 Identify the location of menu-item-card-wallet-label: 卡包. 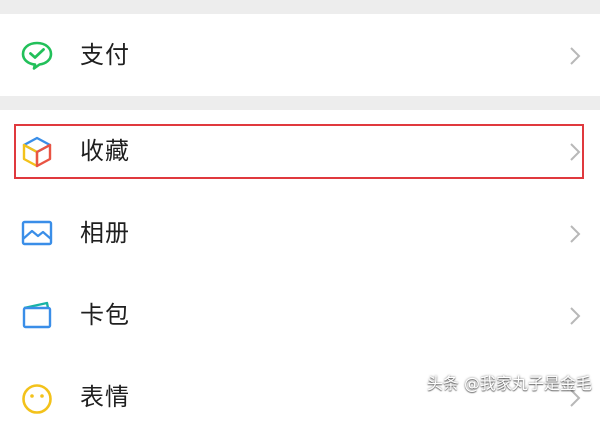
(105, 315).